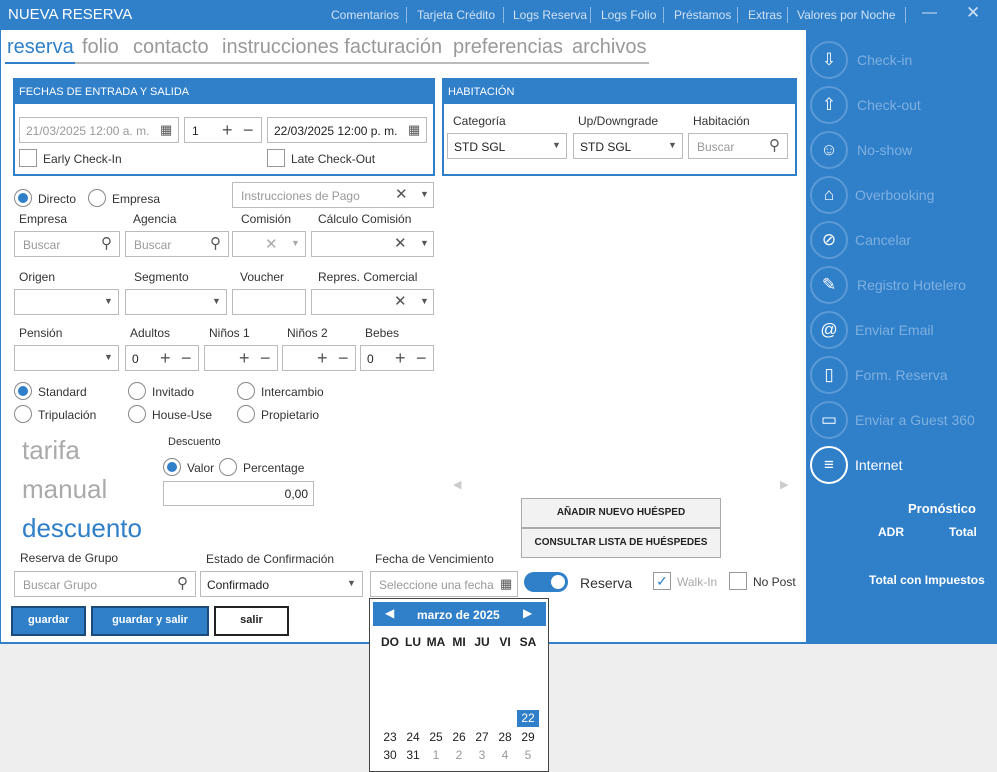 This screenshot has height=772, width=997. Describe the element at coordinates (23, 391) in the screenshot. I see `standard-radio` at that location.